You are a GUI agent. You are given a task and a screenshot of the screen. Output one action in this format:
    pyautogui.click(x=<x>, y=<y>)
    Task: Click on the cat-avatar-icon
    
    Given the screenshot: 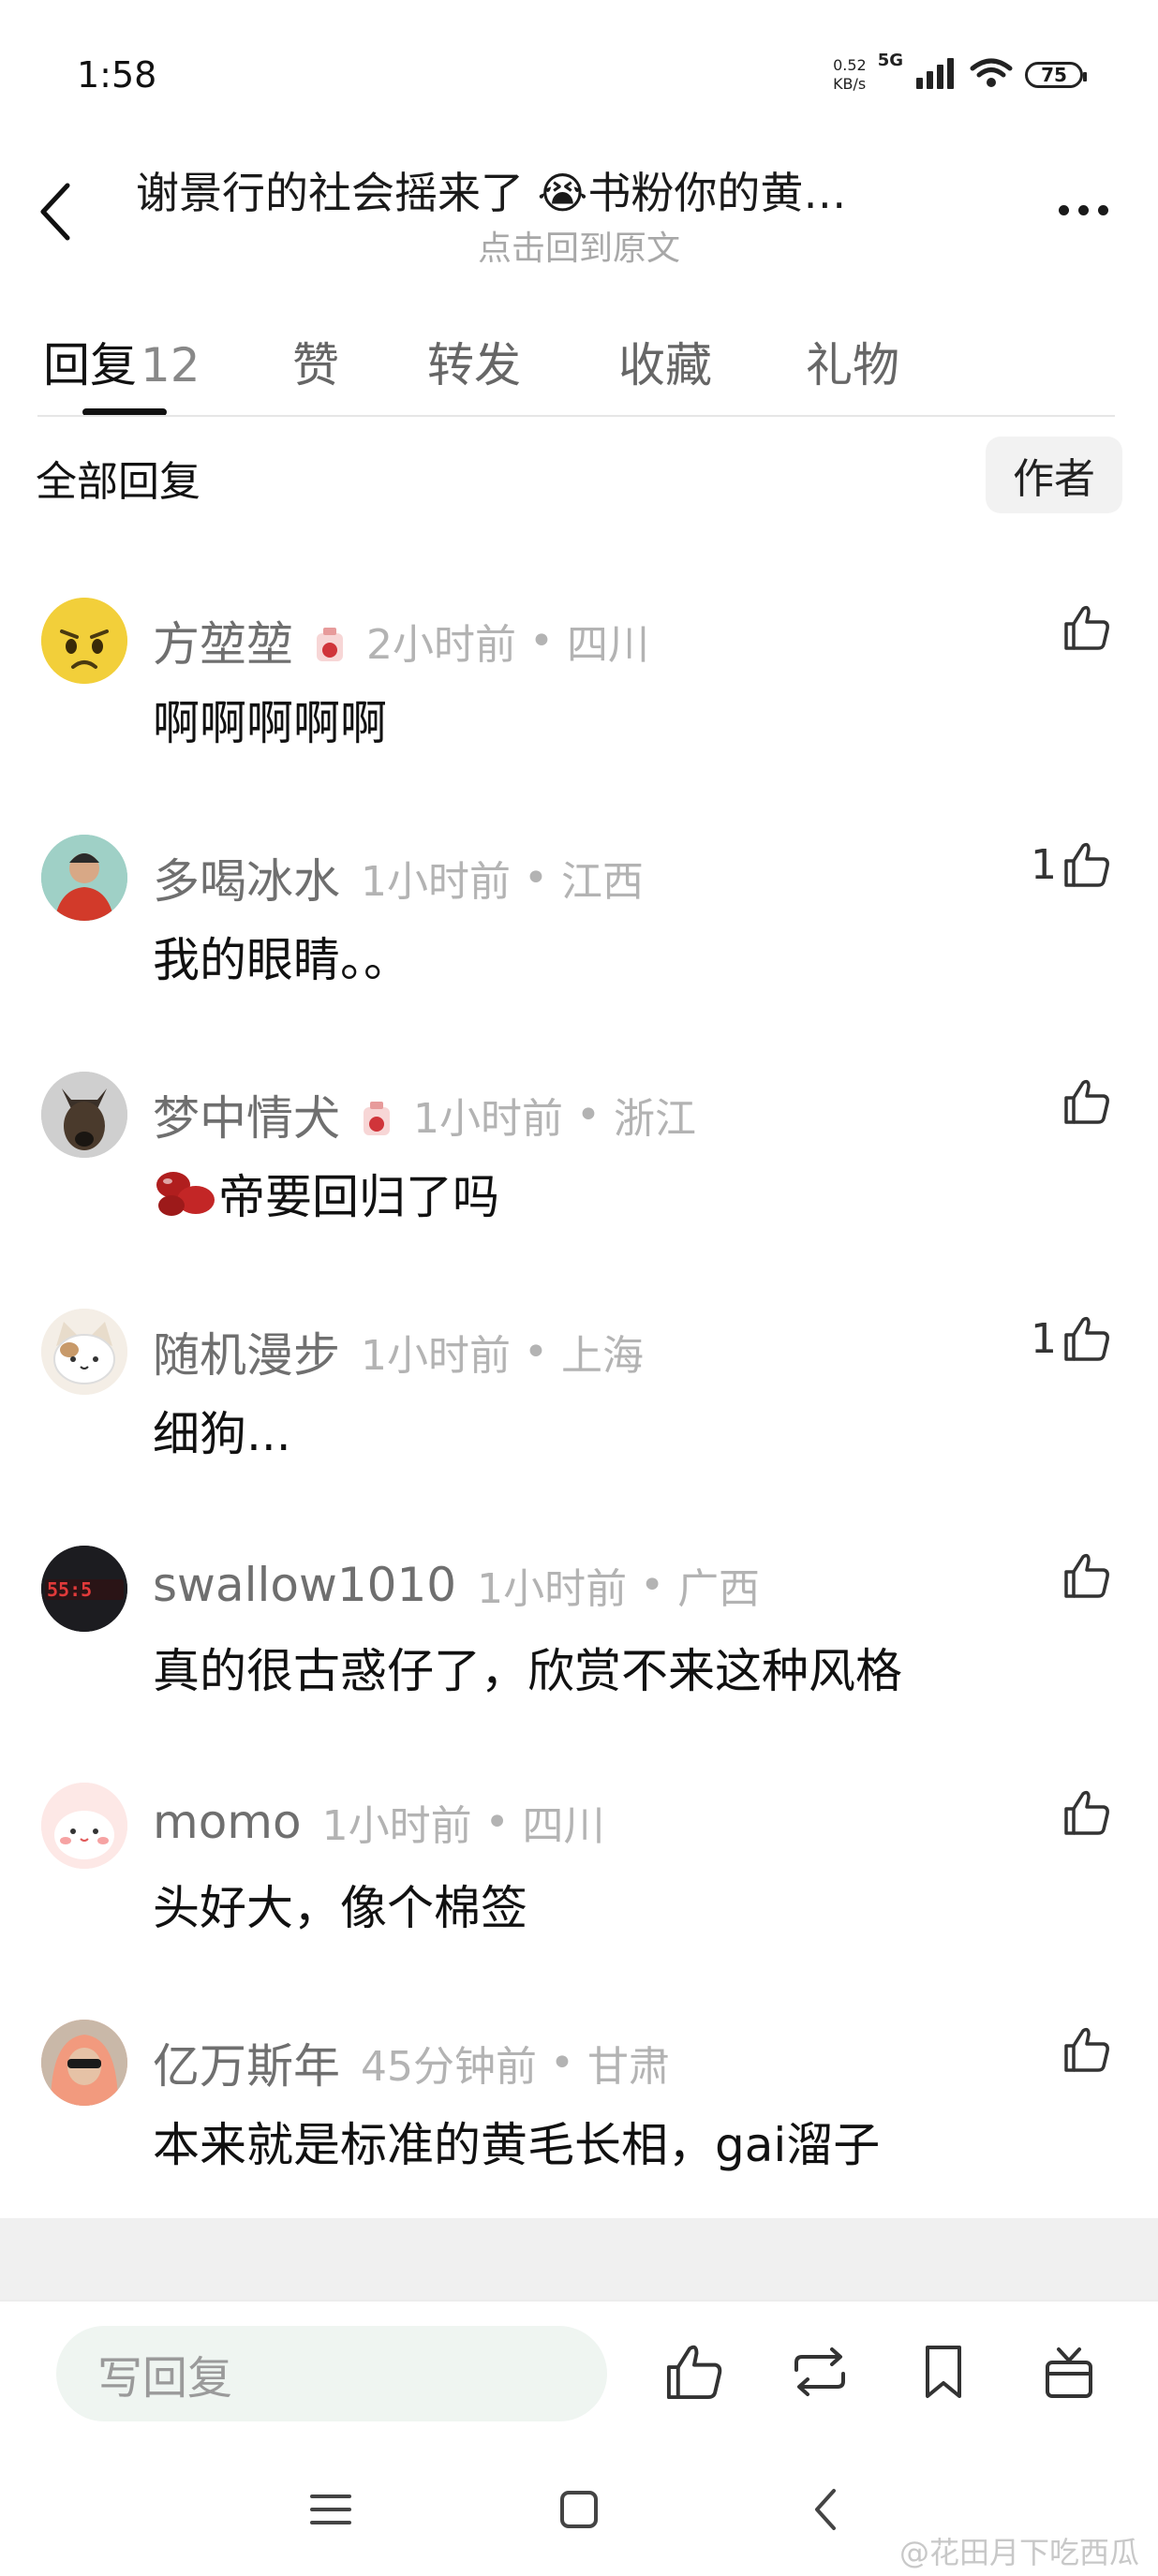 What is the action you would take?
    pyautogui.click(x=84, y=1352)
    